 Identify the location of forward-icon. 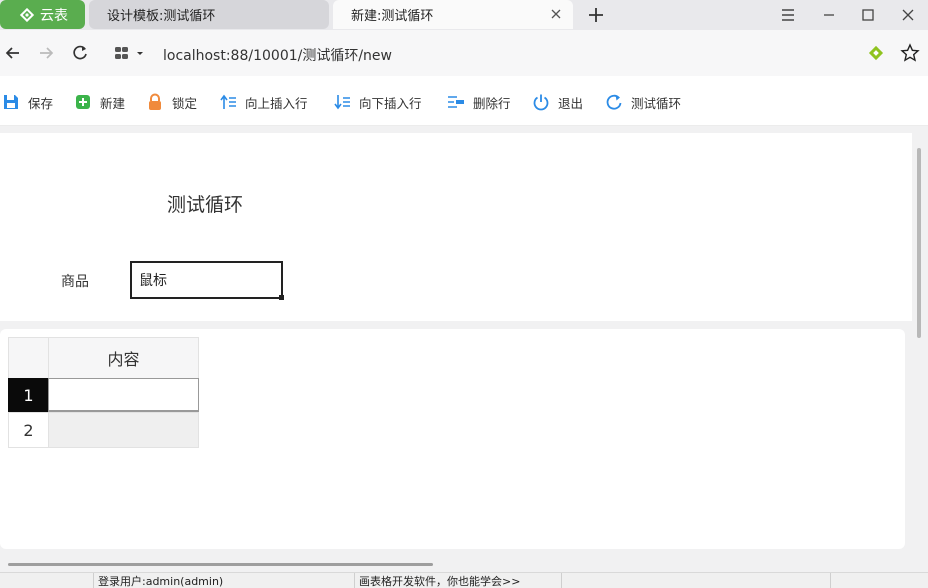
(46, 53).